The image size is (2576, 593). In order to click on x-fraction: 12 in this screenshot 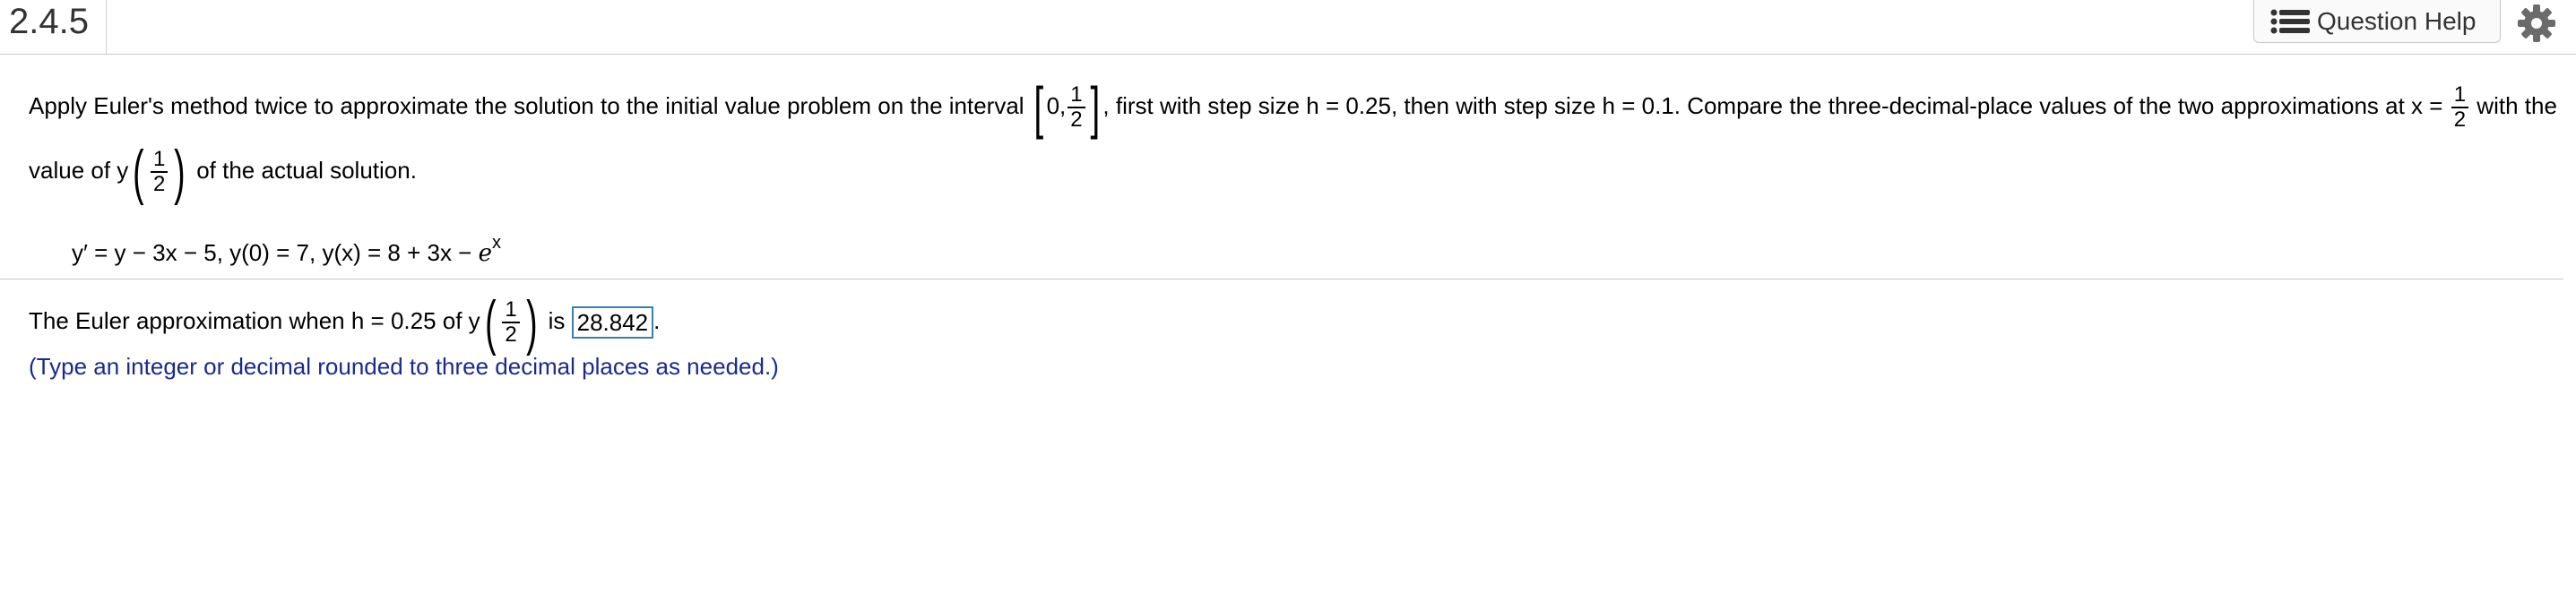, I will do `click(2460, 107)`.